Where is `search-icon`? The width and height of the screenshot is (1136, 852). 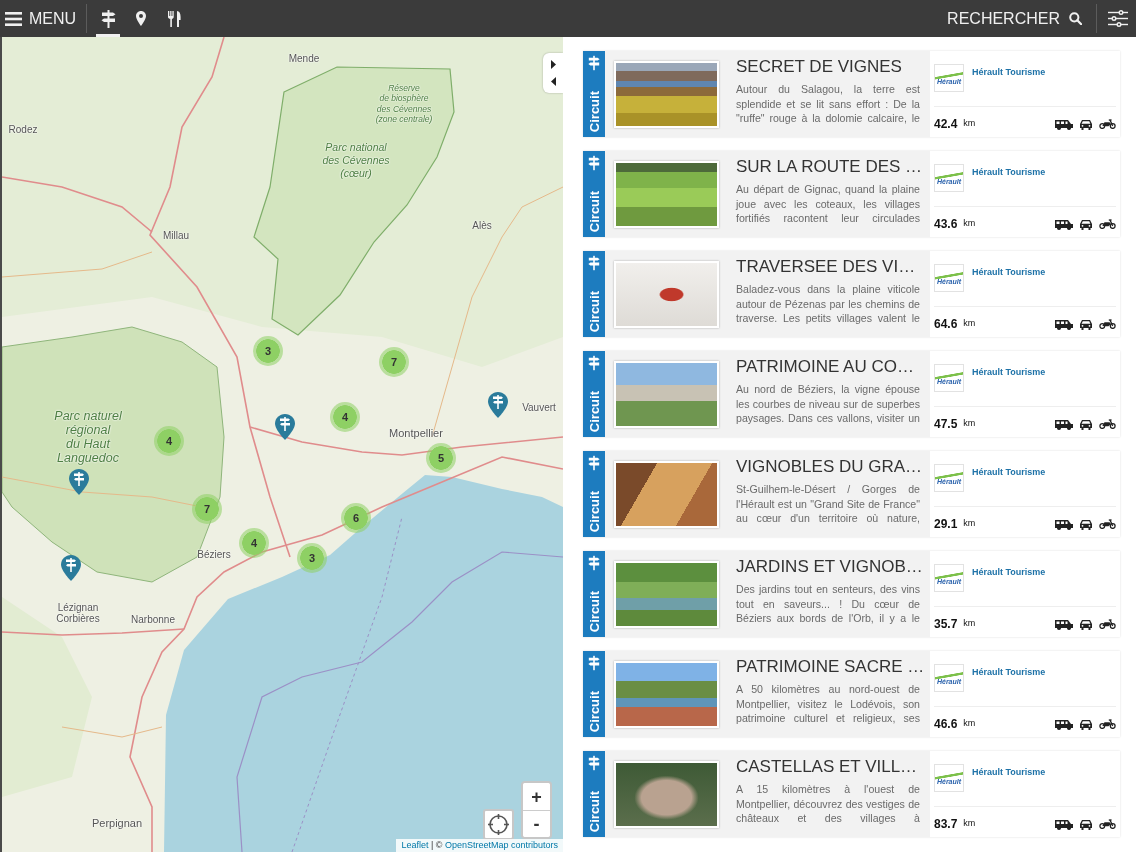 search-icon is located at coordinates (1075, 18).